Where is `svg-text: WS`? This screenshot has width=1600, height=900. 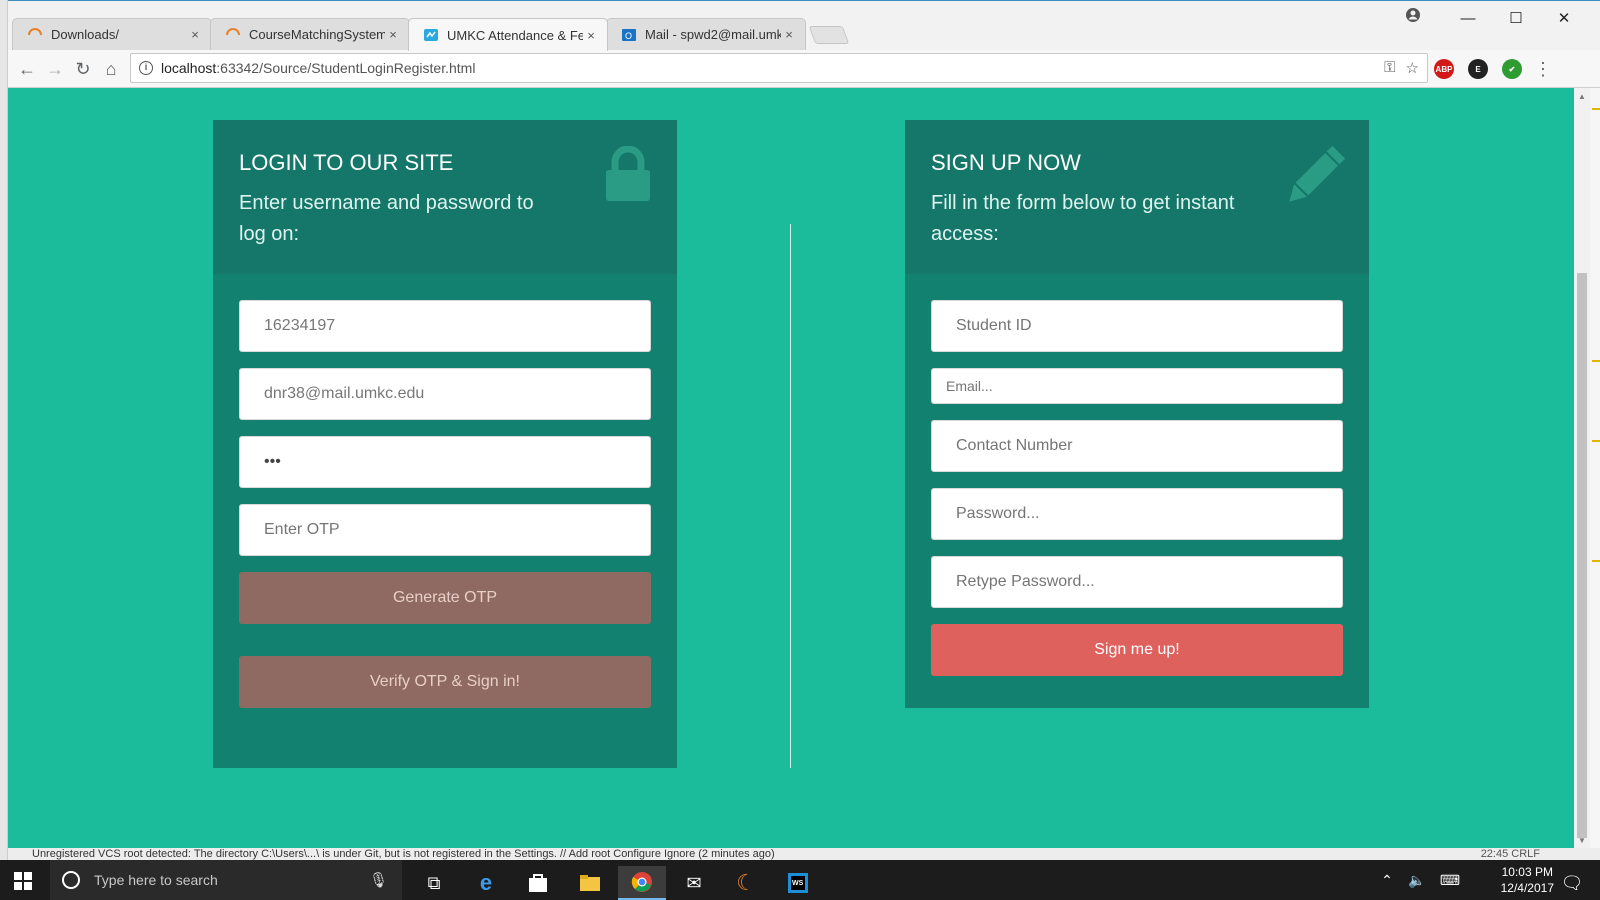
svg-text: WS is located at coordinates (798, 883).